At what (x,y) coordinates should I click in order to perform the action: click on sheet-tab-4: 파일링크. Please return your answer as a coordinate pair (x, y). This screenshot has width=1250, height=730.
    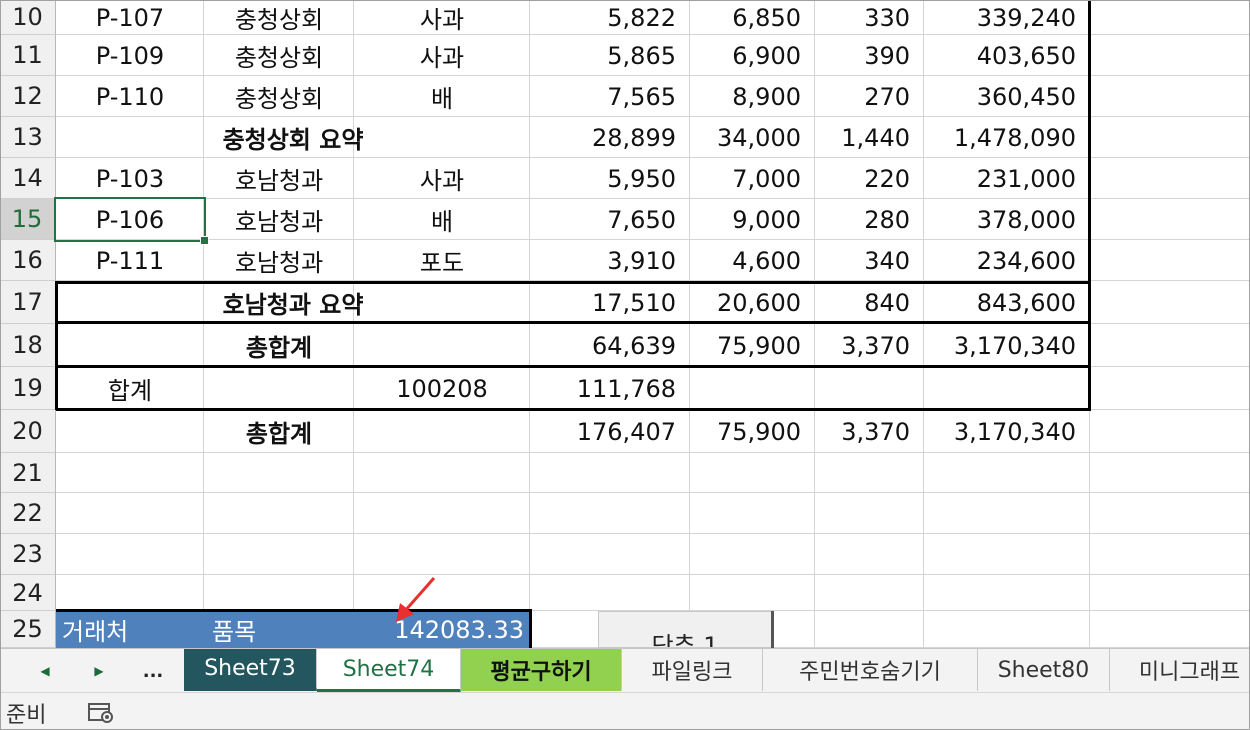
    Looking at the image, I should click on (692, 670).